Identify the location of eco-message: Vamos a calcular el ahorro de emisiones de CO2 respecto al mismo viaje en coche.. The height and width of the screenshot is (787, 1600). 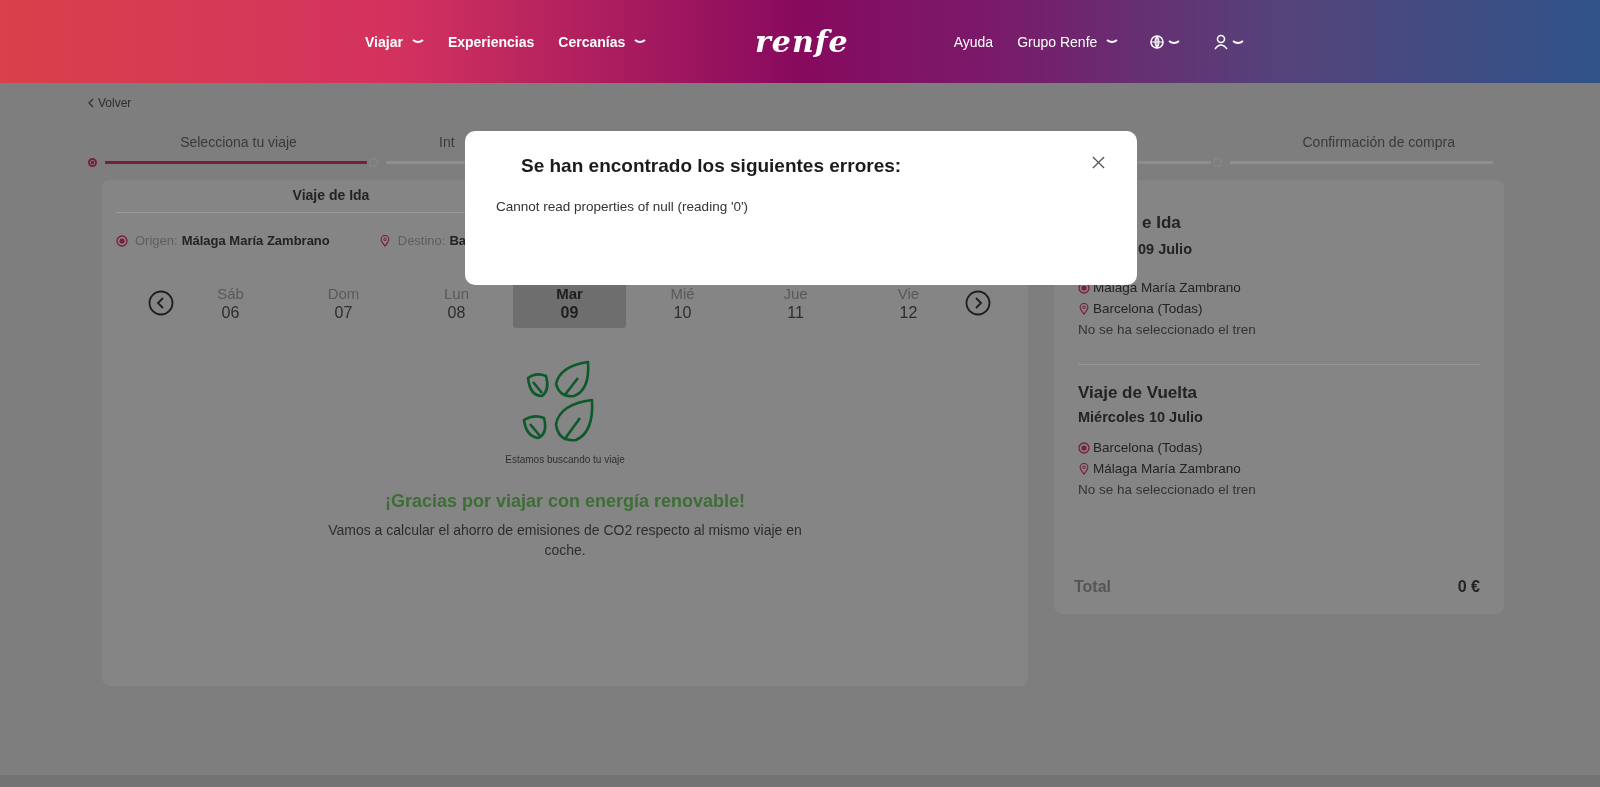
(565, 540).